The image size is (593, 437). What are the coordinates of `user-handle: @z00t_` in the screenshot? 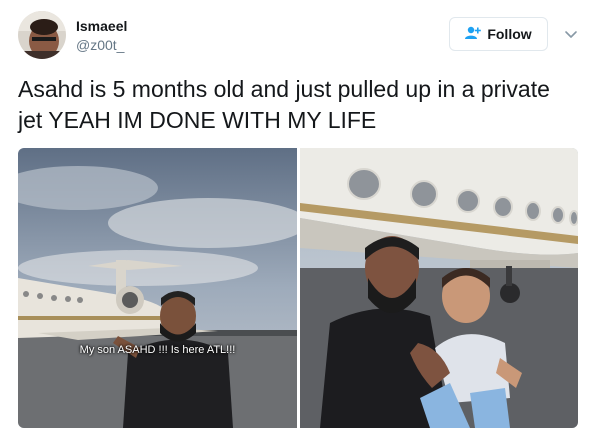 It's located at (100, 45).